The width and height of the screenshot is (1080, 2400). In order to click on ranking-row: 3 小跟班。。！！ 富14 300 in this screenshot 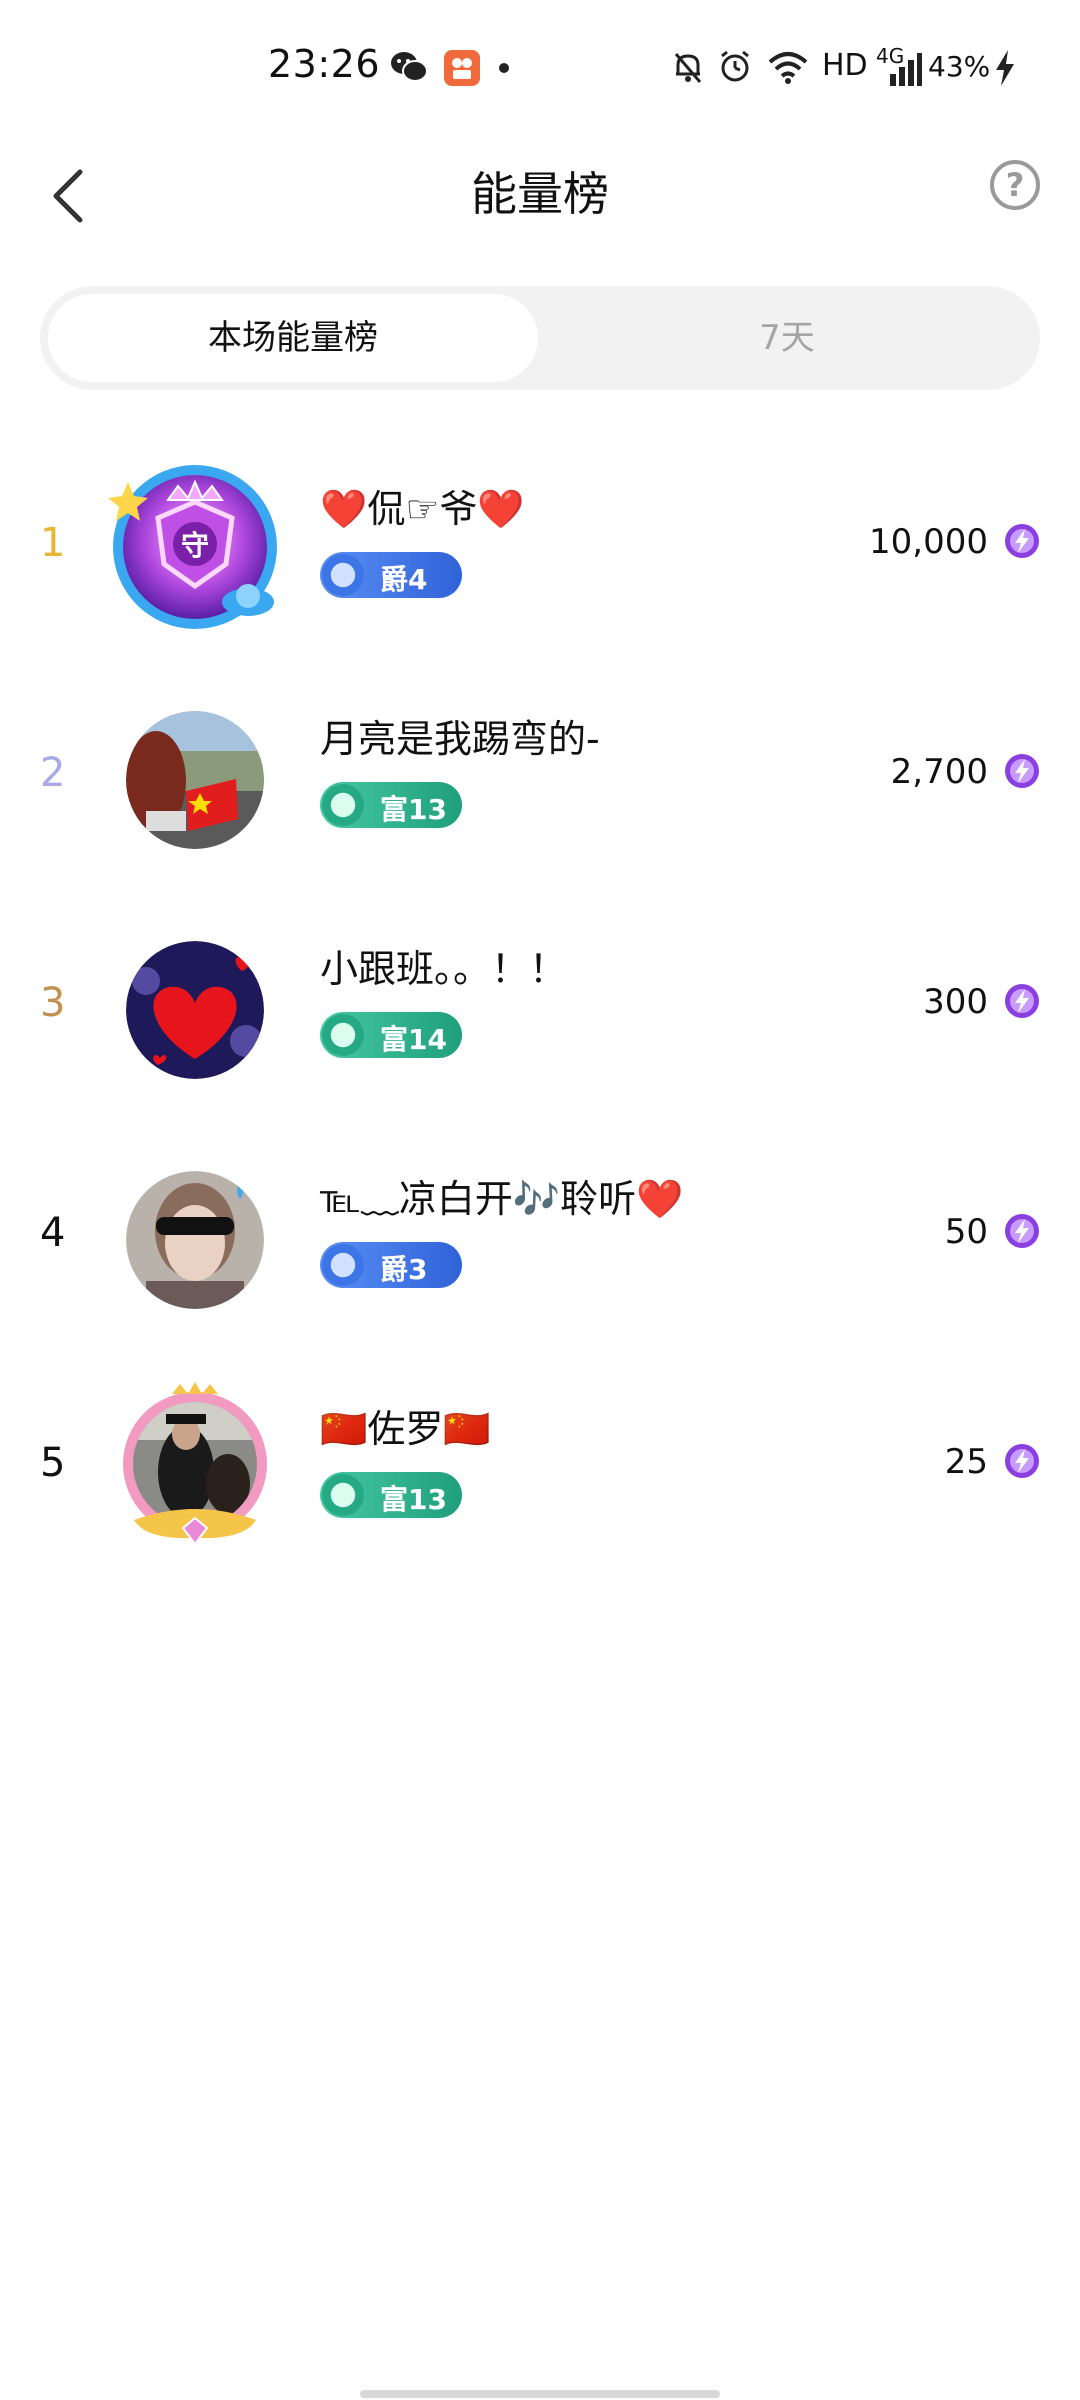, I will do `click(540, 1005)`.